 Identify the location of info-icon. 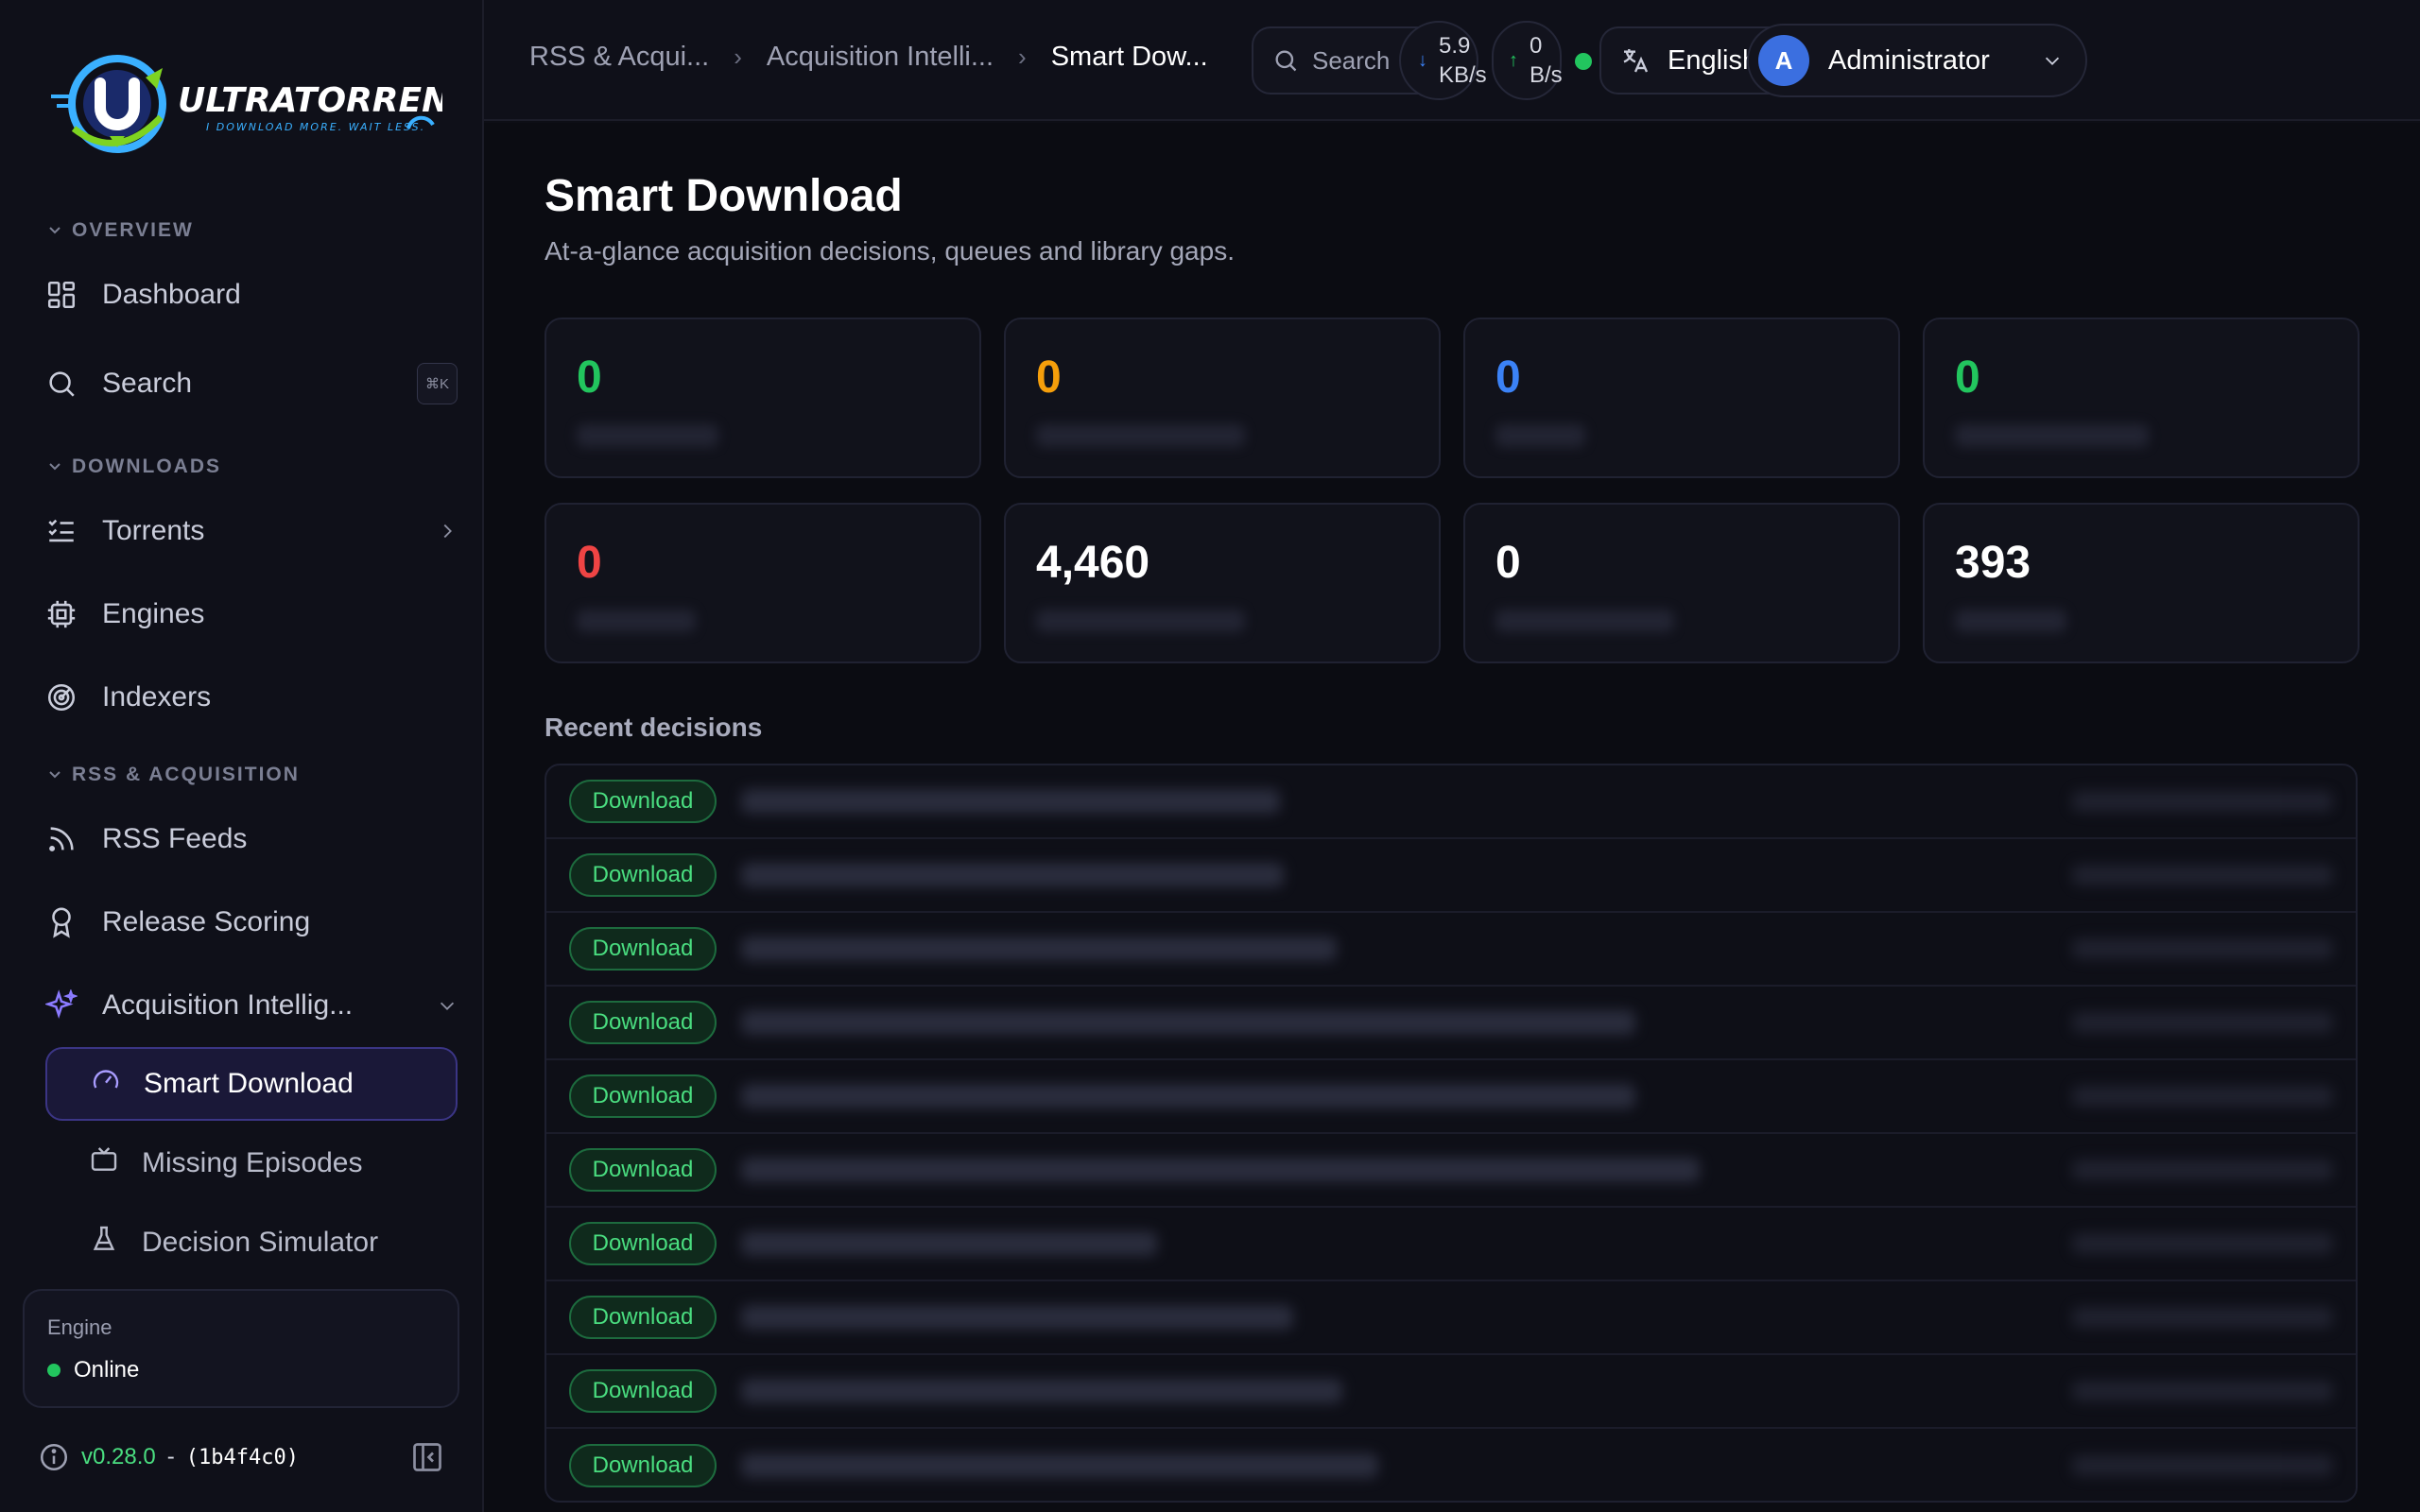
(54, 1457).